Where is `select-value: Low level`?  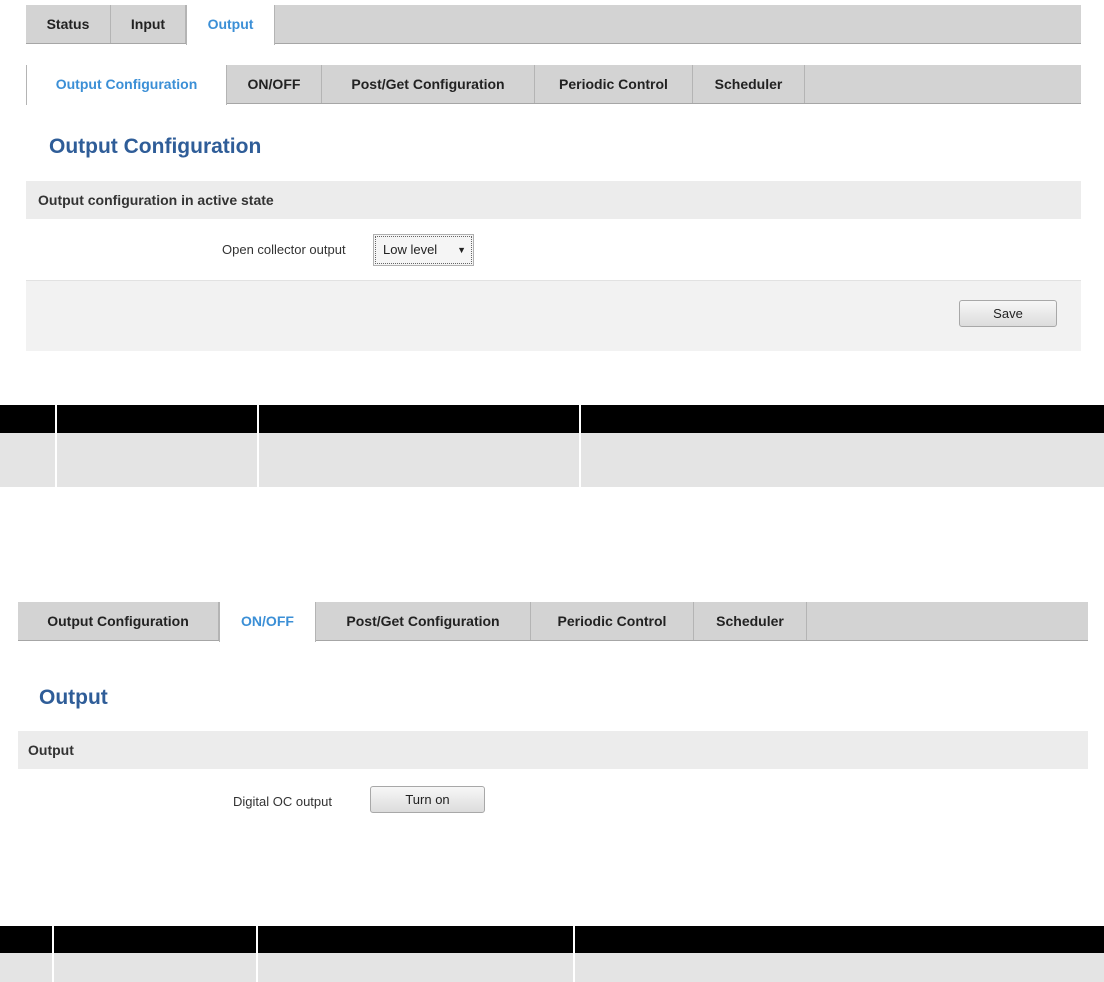
select-value: Low level is located at coordinates (410, 249).